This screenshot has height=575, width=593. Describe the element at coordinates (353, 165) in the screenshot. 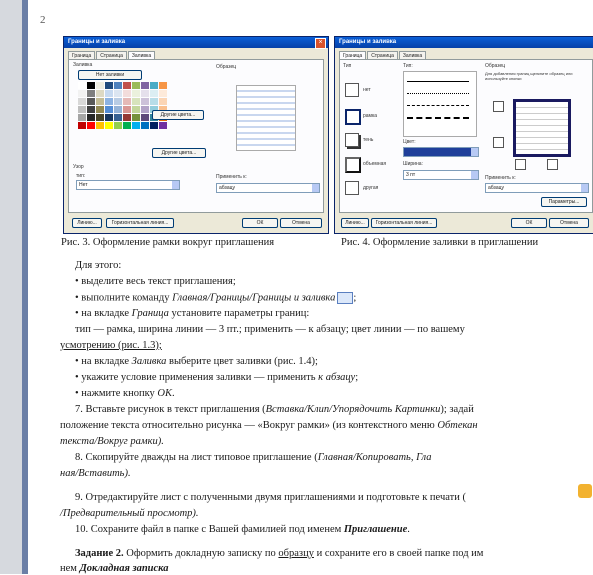

I see `border-3d-icon` at that location.